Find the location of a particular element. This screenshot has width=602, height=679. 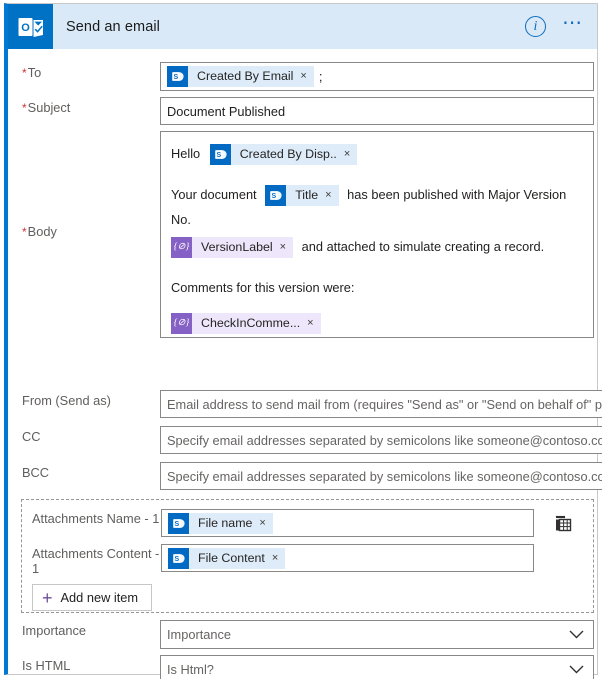

body-line2-prefix: Your document is located at coordinates (214, 194).